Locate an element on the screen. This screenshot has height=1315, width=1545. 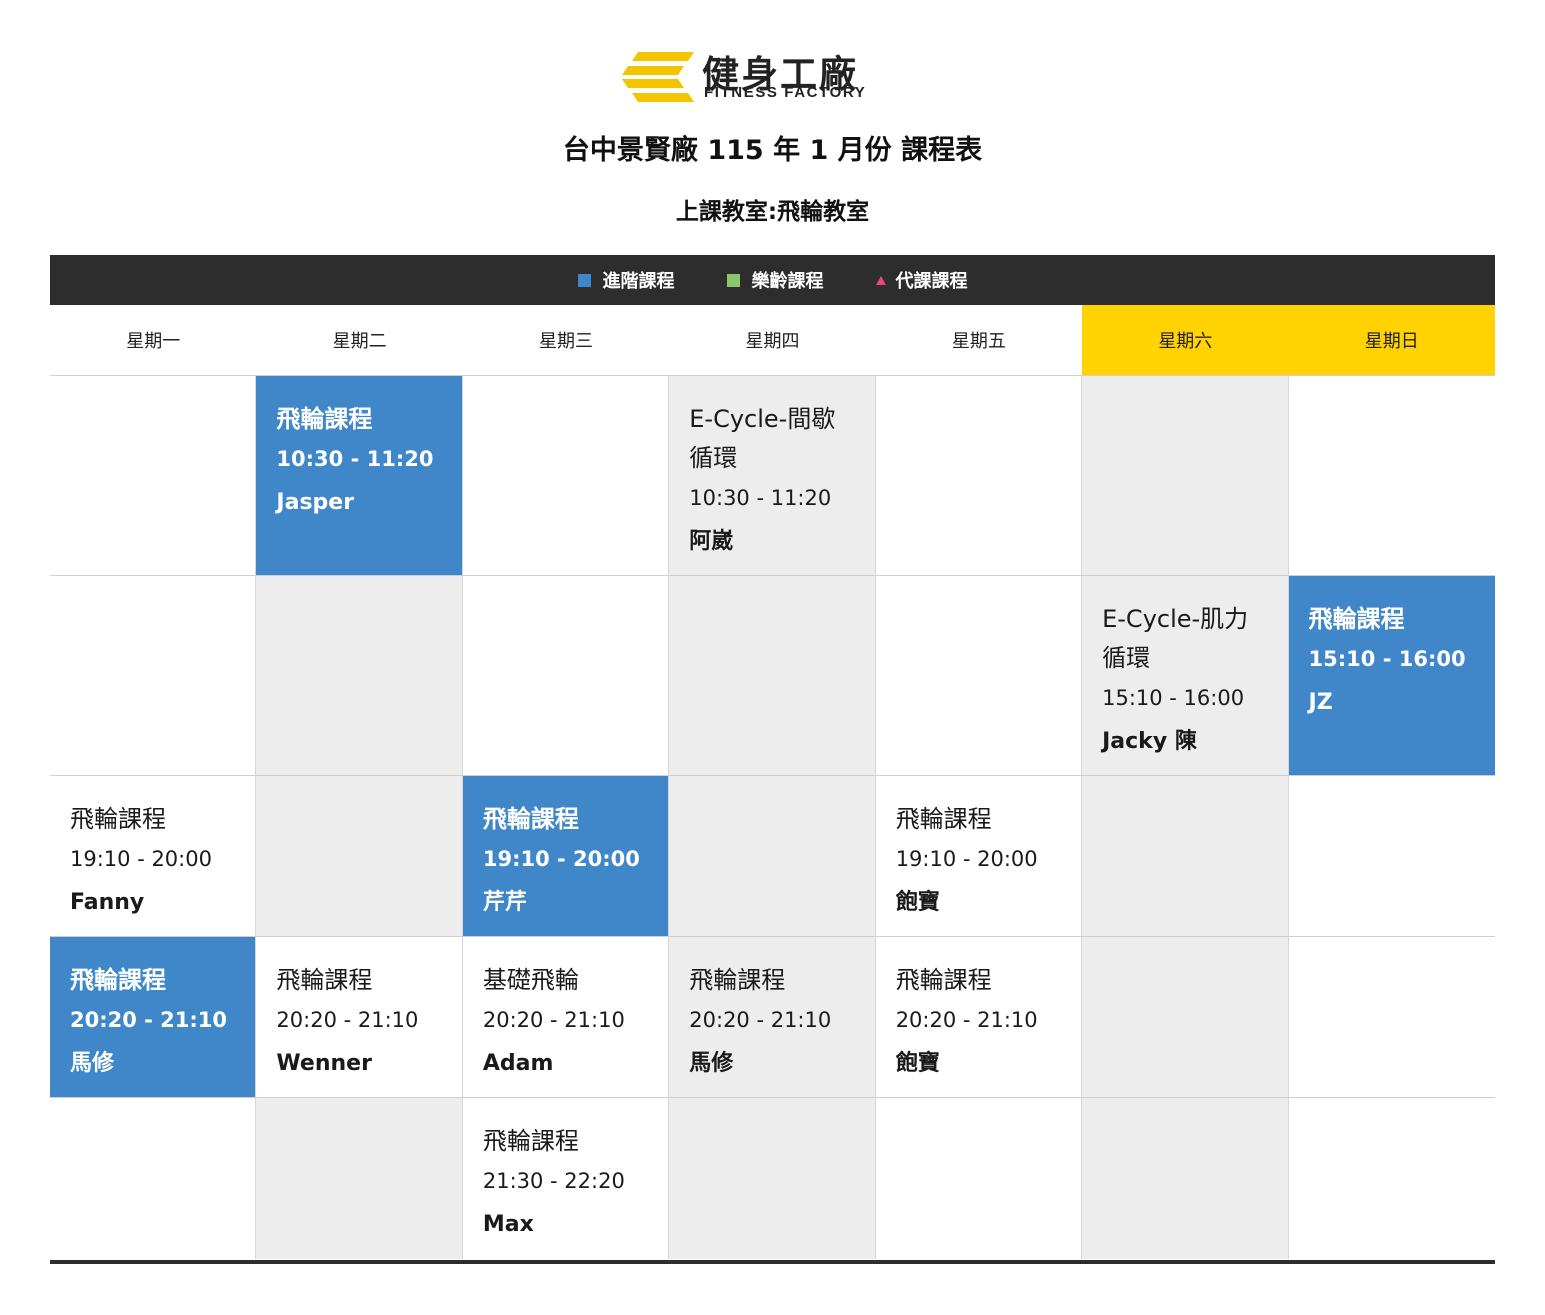
class-name: E-Cycle-間歇循環 is located at coordinates (762, 438).